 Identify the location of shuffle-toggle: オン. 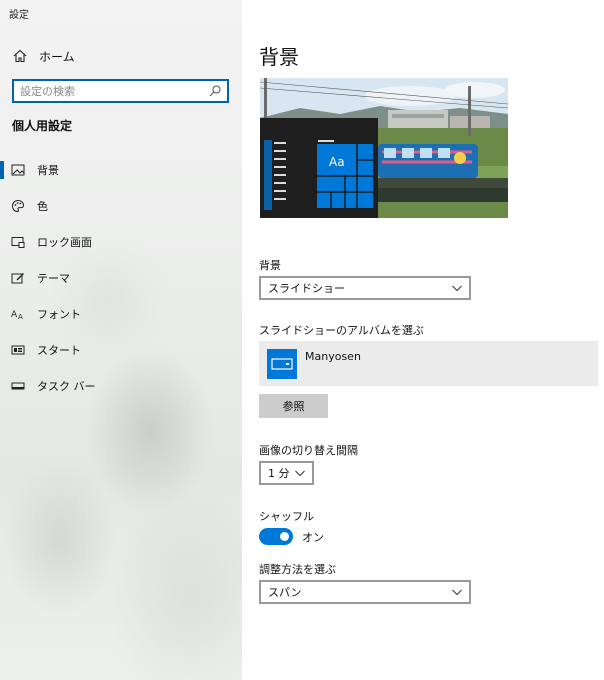
(291, 536).